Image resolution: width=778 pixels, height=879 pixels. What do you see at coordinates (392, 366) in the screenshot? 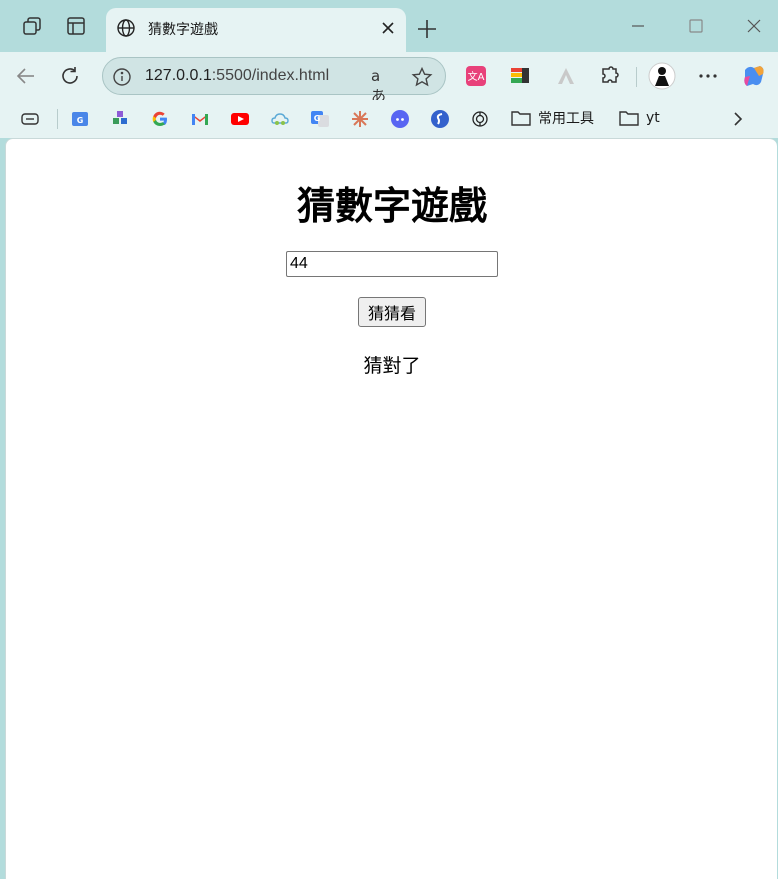
I see `result-message: 猜對了` at bounding box center [392, 366].